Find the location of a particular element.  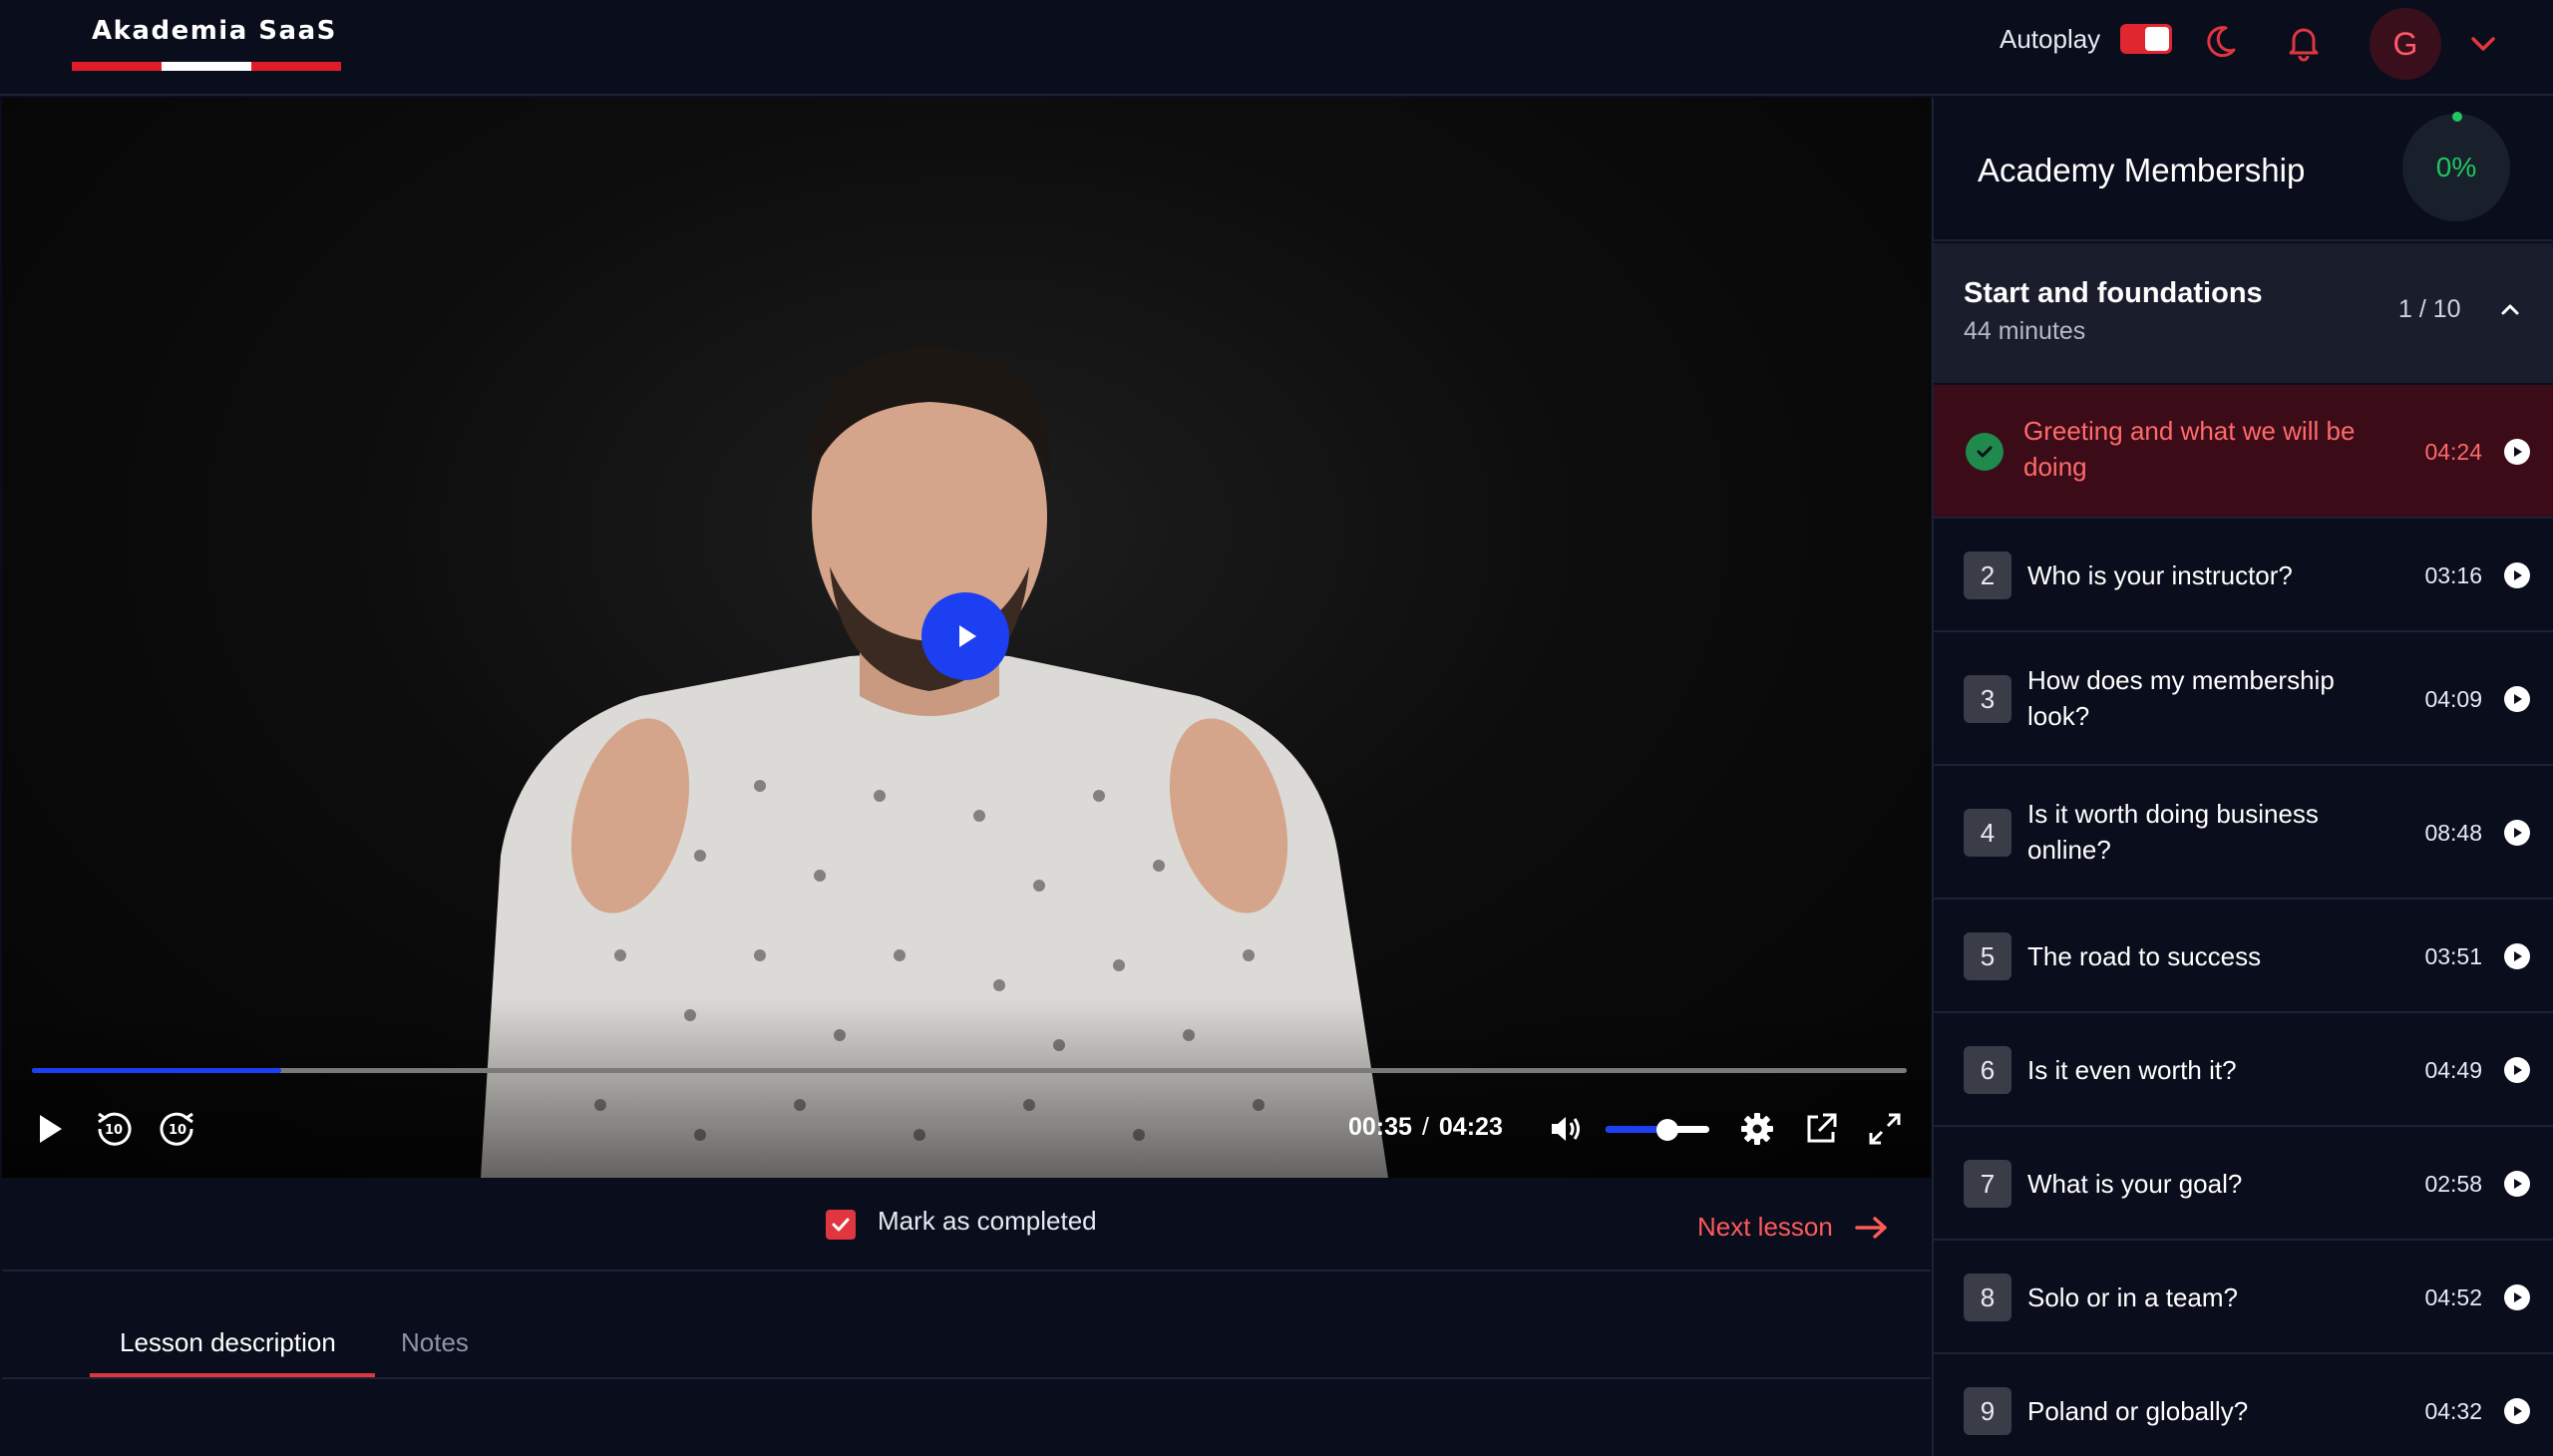

checkmark-icon is located at coordinates (841, 1225).